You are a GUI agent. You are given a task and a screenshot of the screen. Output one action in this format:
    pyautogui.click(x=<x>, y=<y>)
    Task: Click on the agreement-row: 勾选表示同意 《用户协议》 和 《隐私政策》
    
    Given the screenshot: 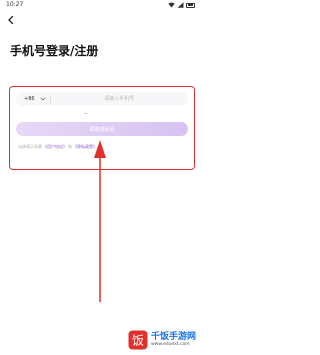 What is the action you would take?
    pyautogui.click(x=57, y=147)
    